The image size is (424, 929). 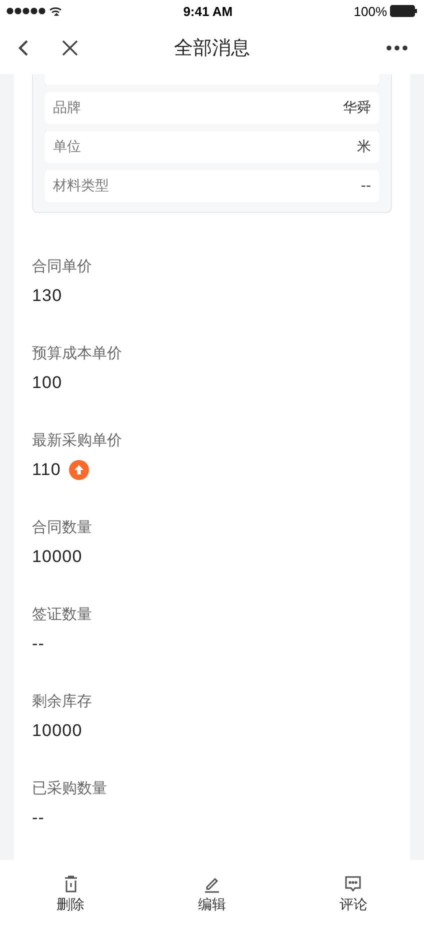 What do you see at coordinates (208, 11) in the screenshot?
I see `status-time: 9:41 AM` at bounding box center [208, 11].